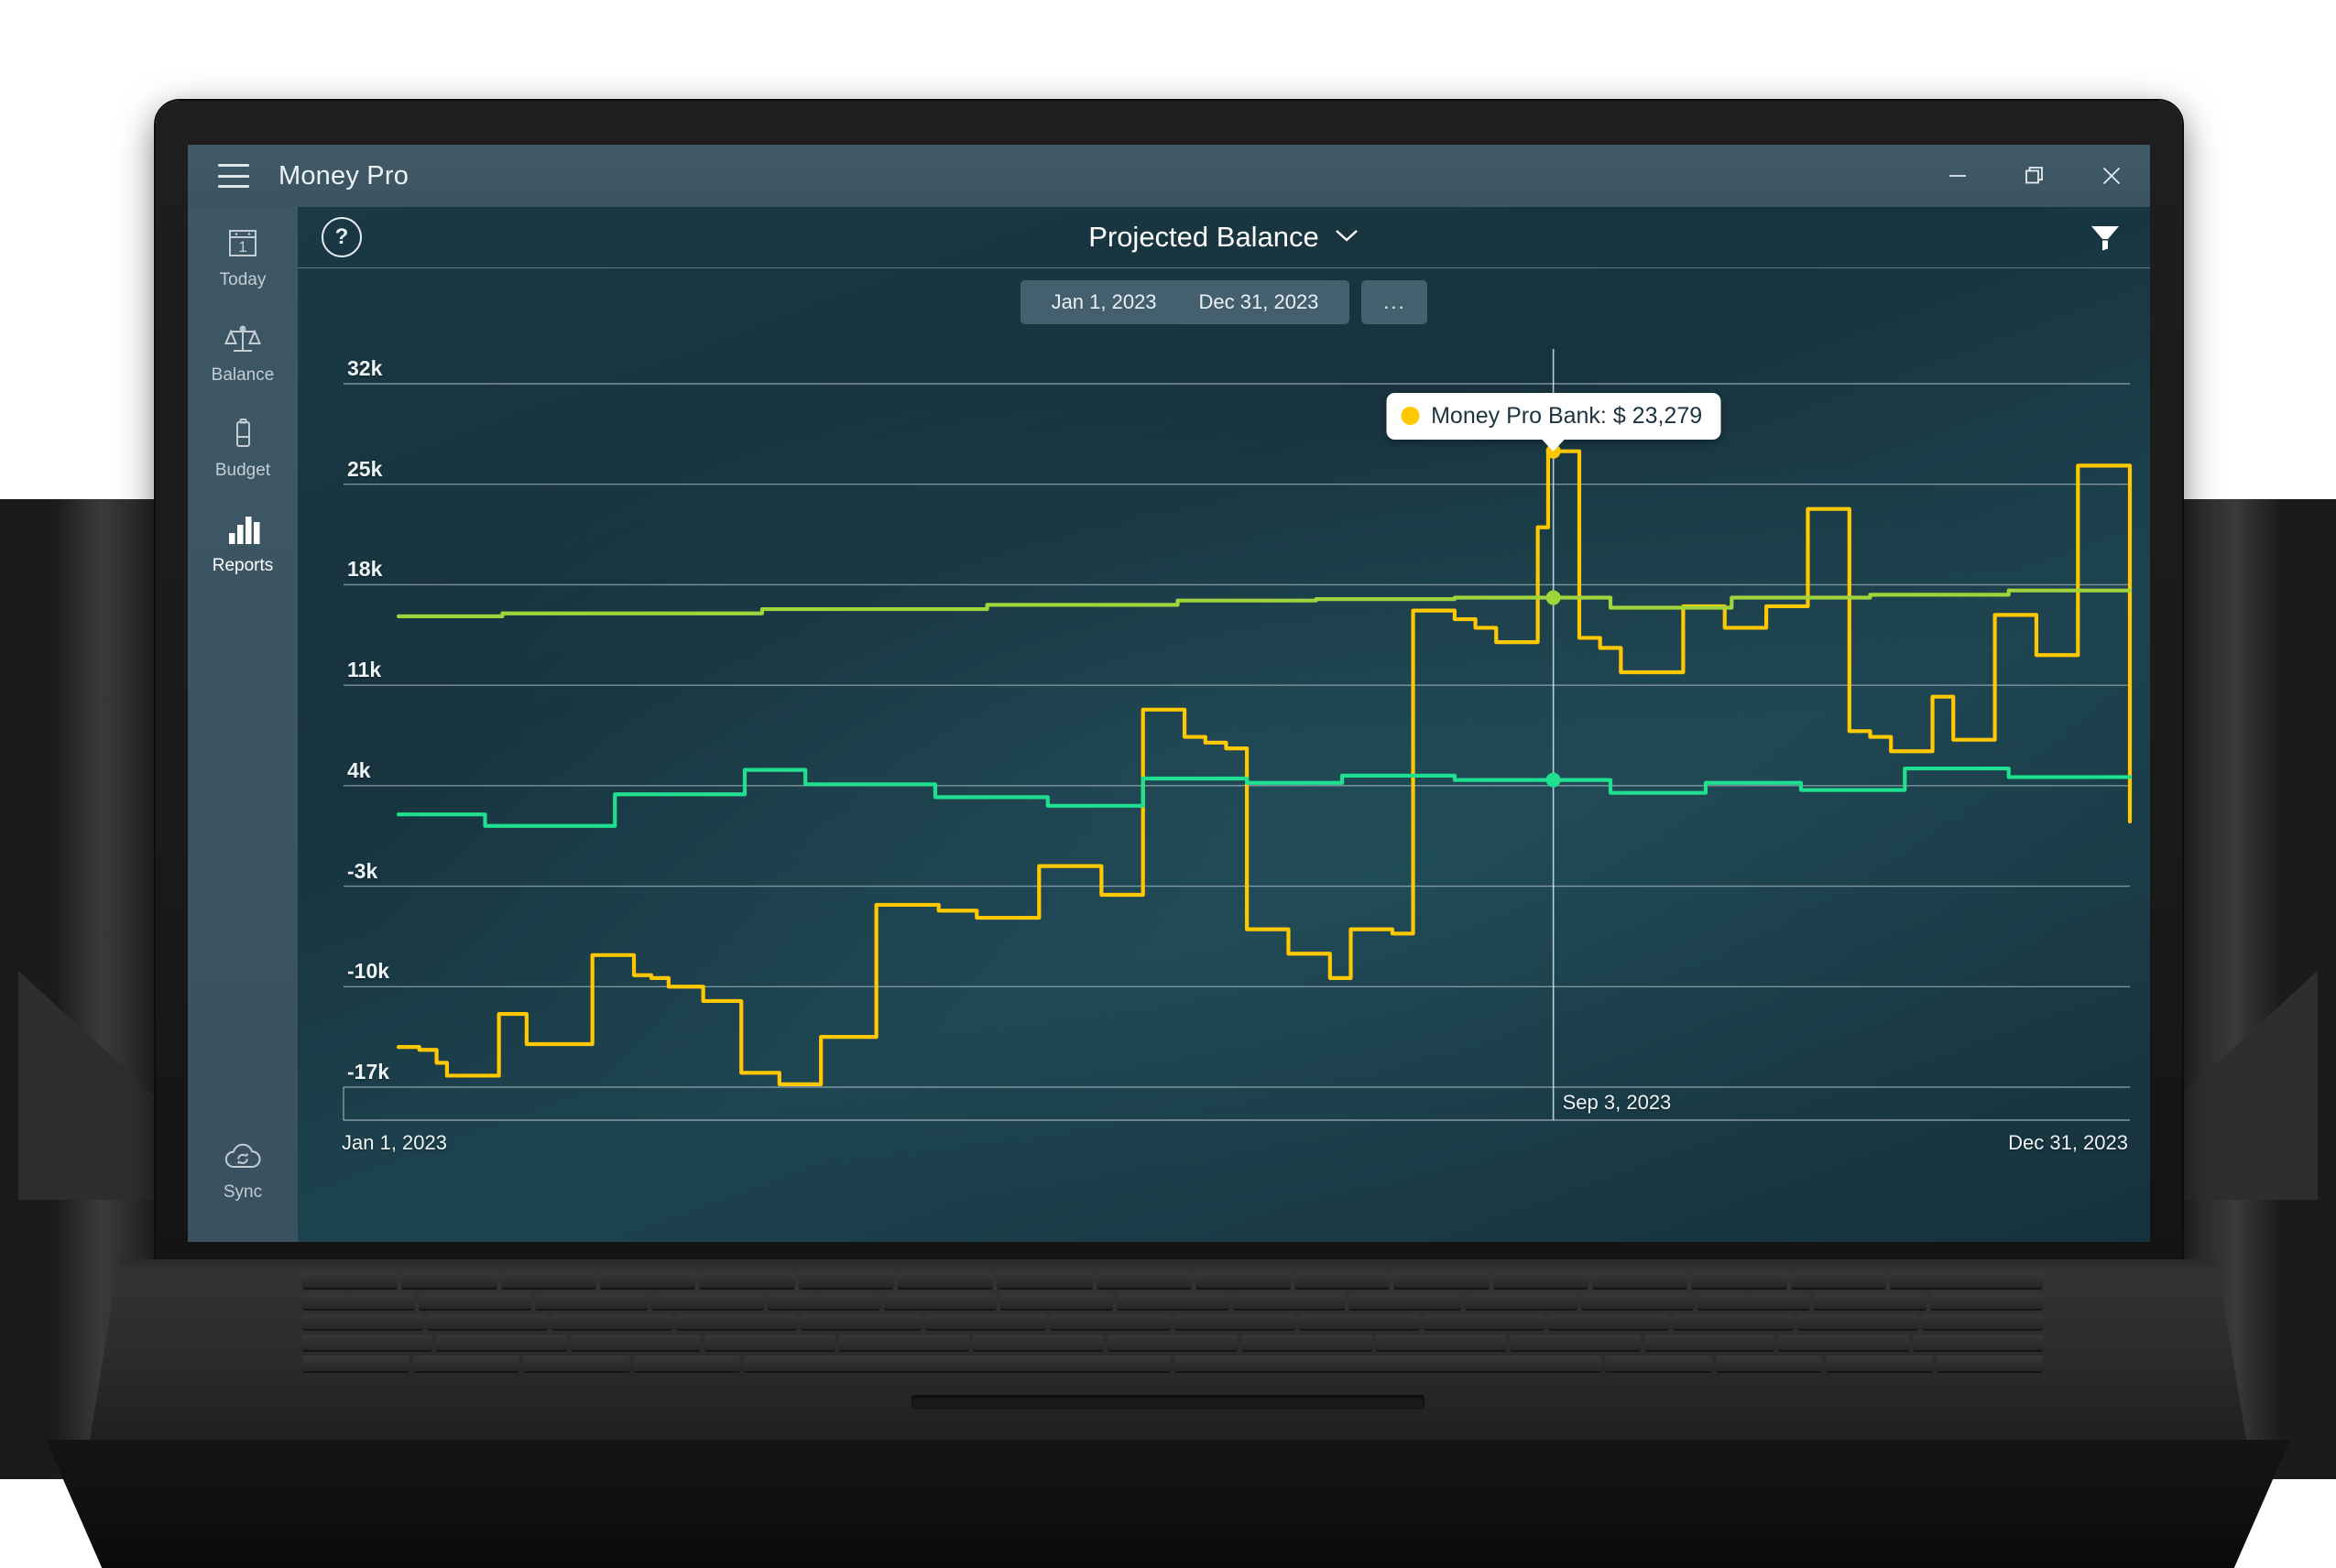  I want to click on laptop-base, so click(1168, 1357).